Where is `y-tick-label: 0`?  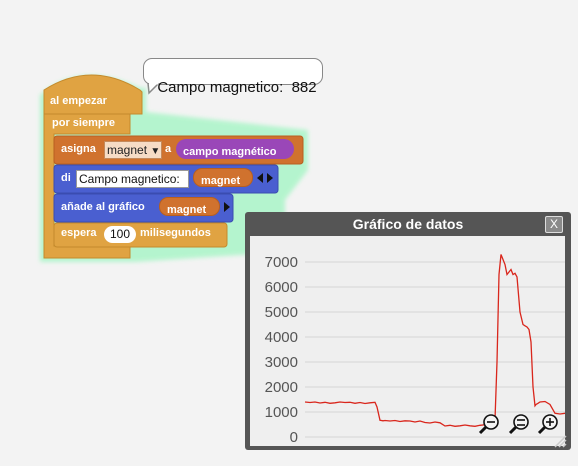
y-tick-label: 0 is located at coordinates (294, 437).